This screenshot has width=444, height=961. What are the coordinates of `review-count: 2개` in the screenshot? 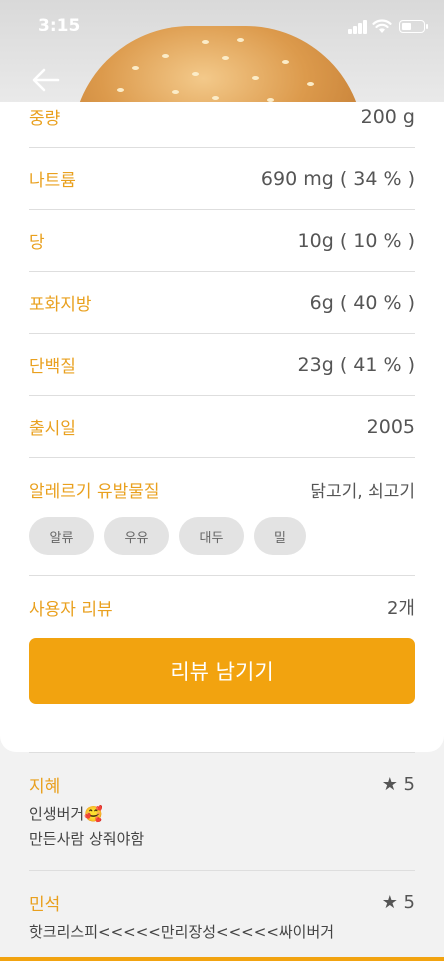 It's located at (400, 608).